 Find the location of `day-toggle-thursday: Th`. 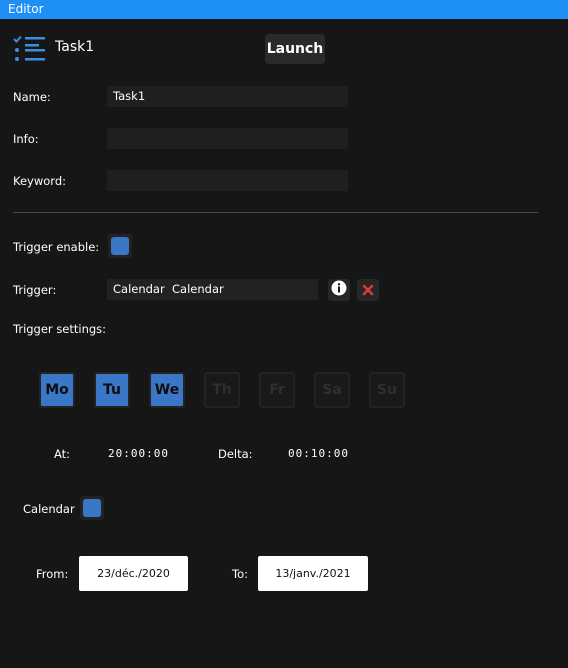

day-toggle-thursday: Th is located at coordinates (222, 390).